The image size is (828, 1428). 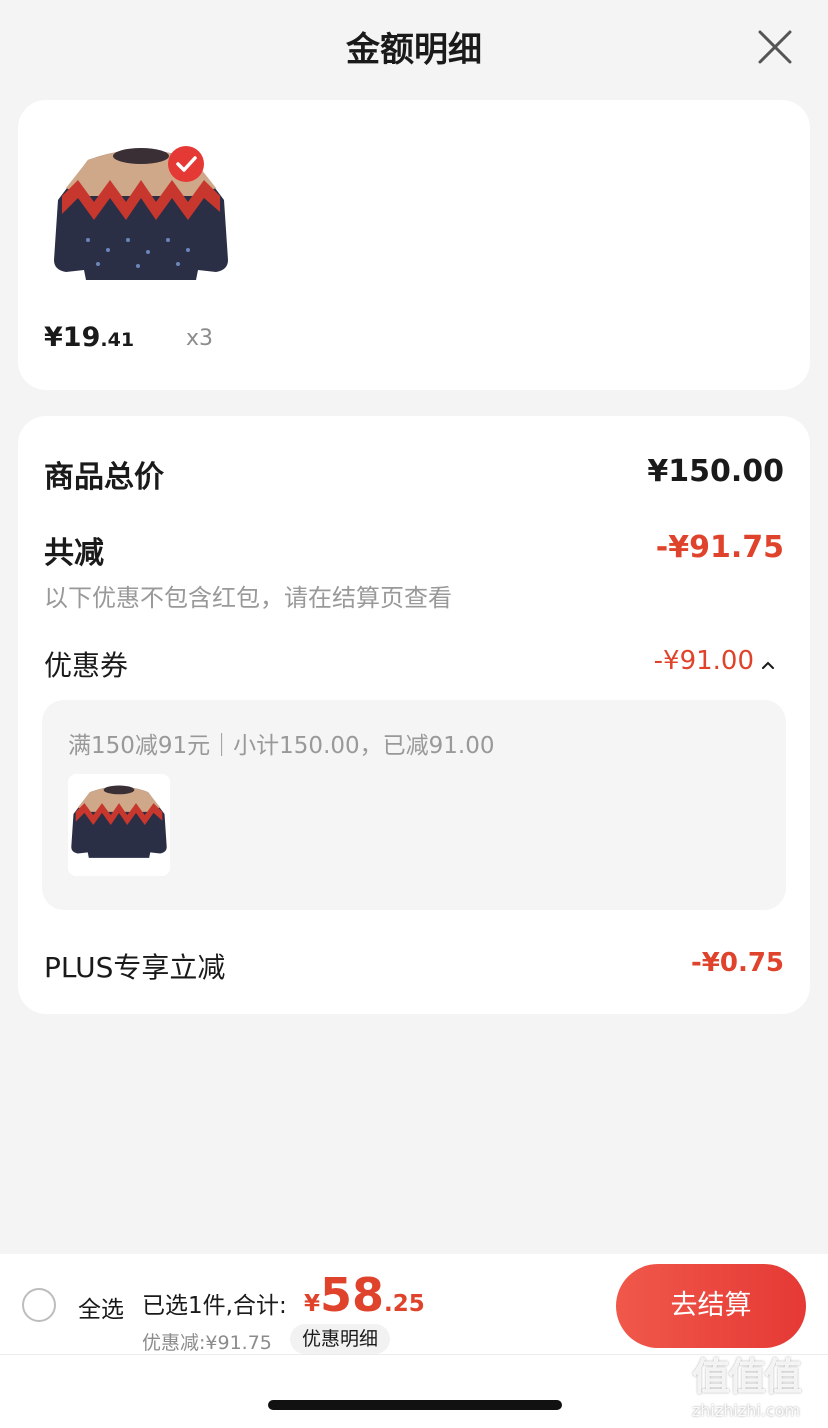 I want to click on page-title: 金额明细, so click(x=414, y=50).